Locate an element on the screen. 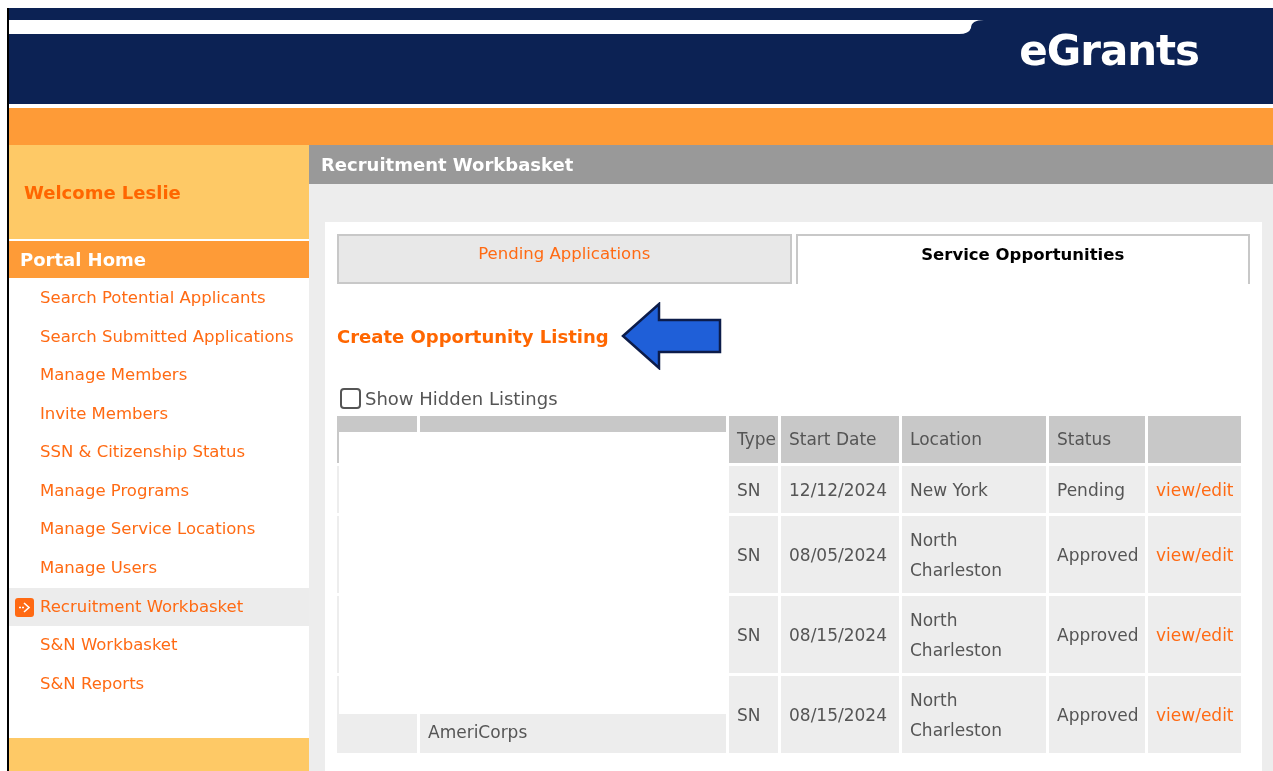  header-cell: Start Date is located at coordinates (840, 439).